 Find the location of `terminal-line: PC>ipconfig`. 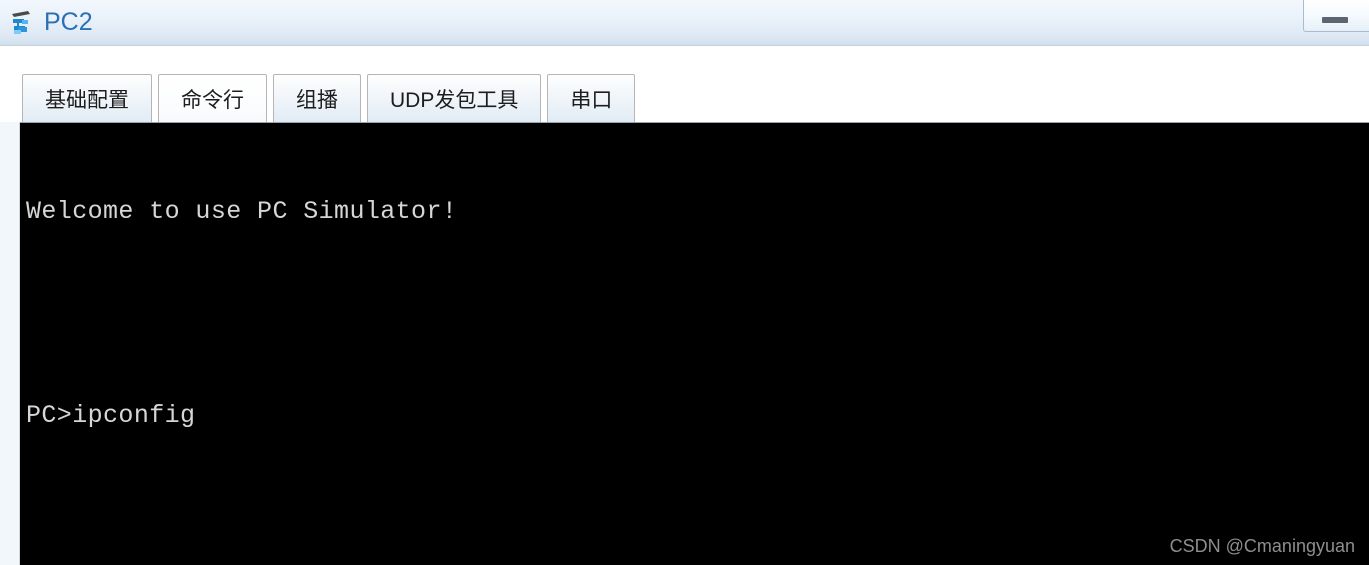

terminal-line: PC>ipconfig is located at coordinates (111, 415).